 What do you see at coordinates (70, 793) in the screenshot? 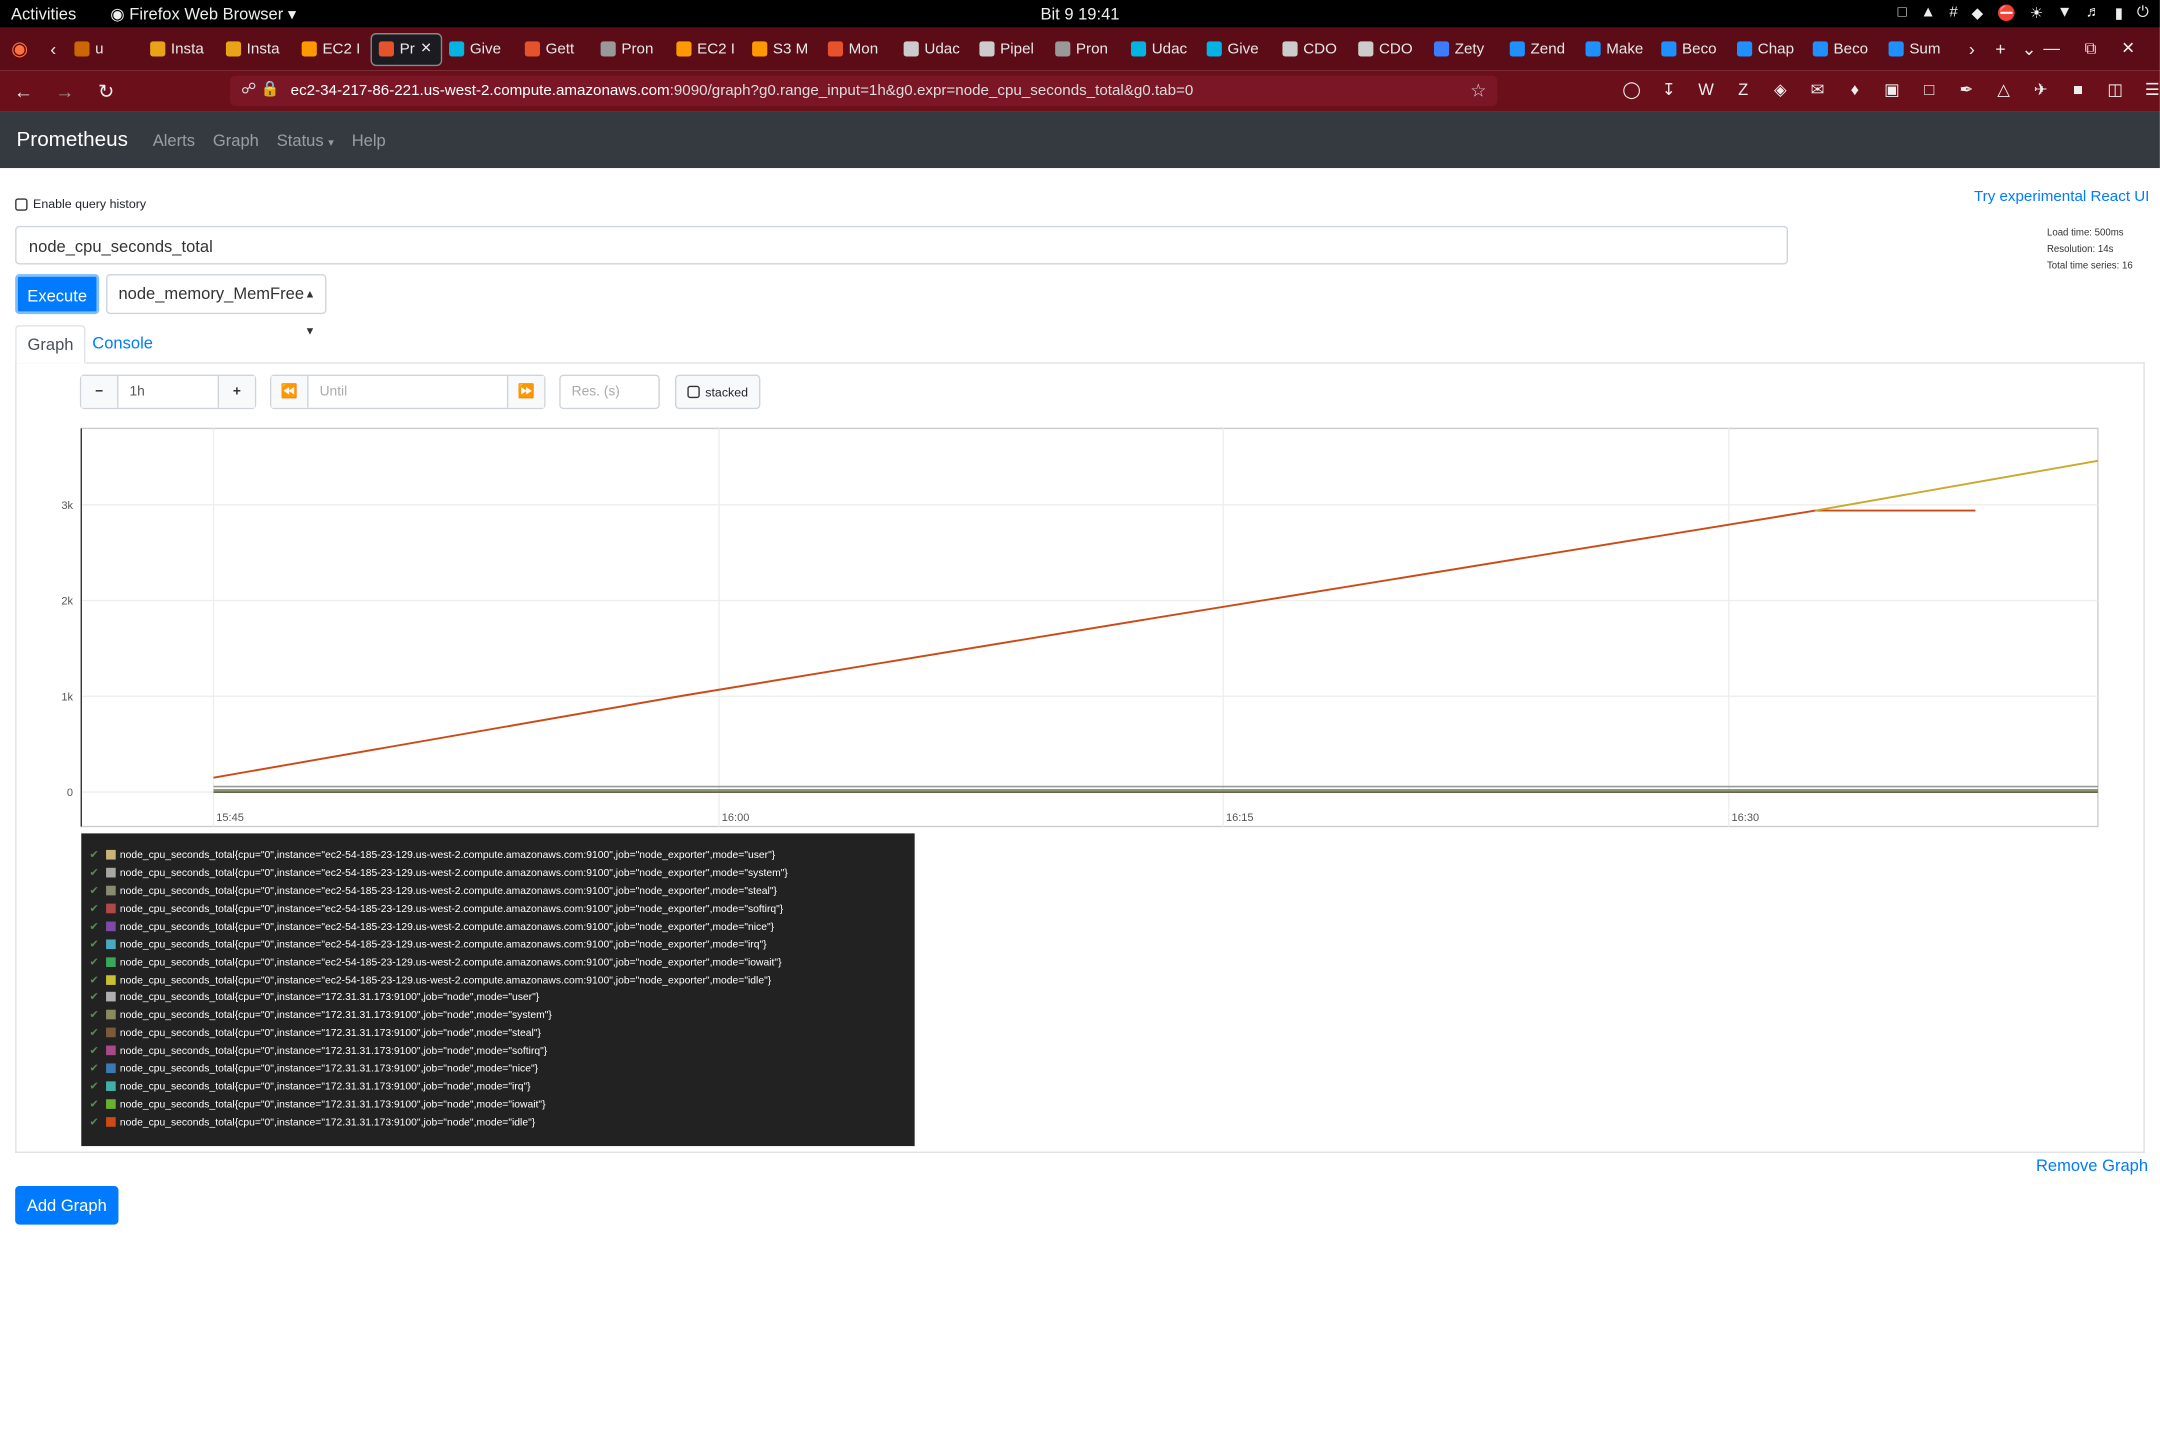
I see `y-tick-label: 0` at bounding box center [70, 793].